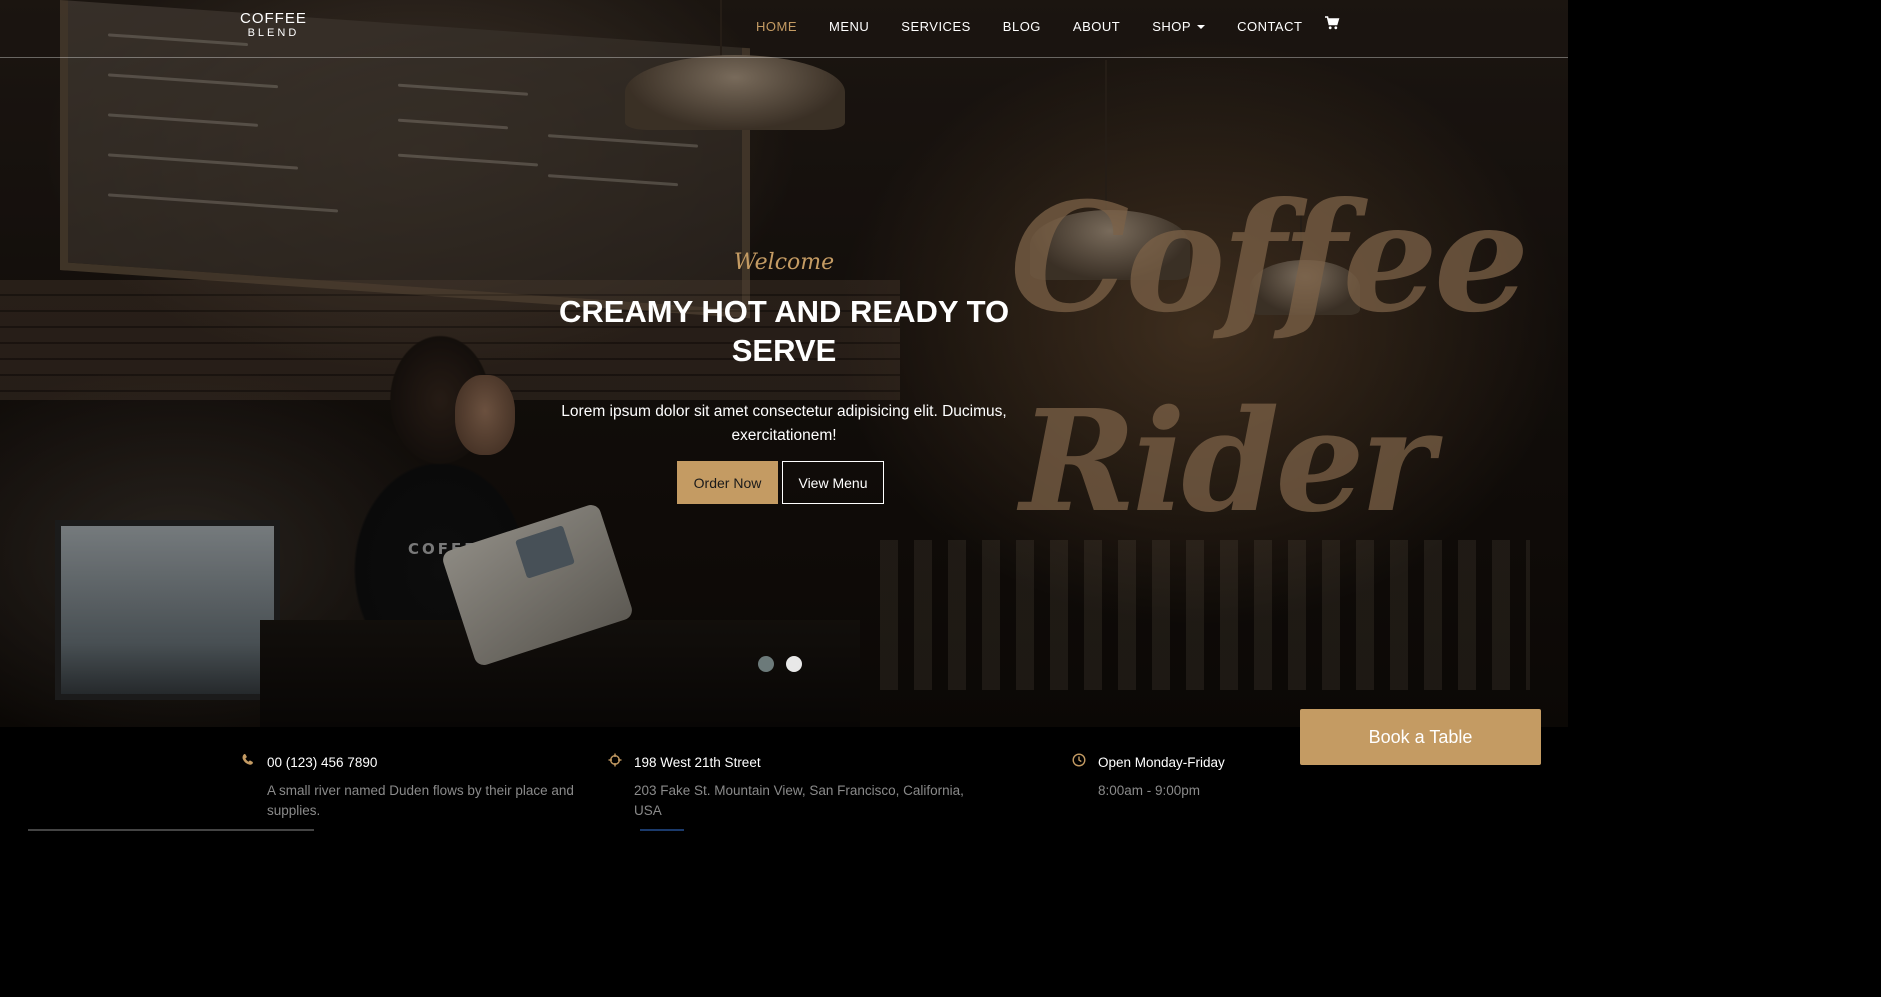 The width and height of the screenshot is (1881, 997). Describe the element at coordinates (1420, 737) in the screenshot. I see `book-a-table-button: Book a Table` at that location.